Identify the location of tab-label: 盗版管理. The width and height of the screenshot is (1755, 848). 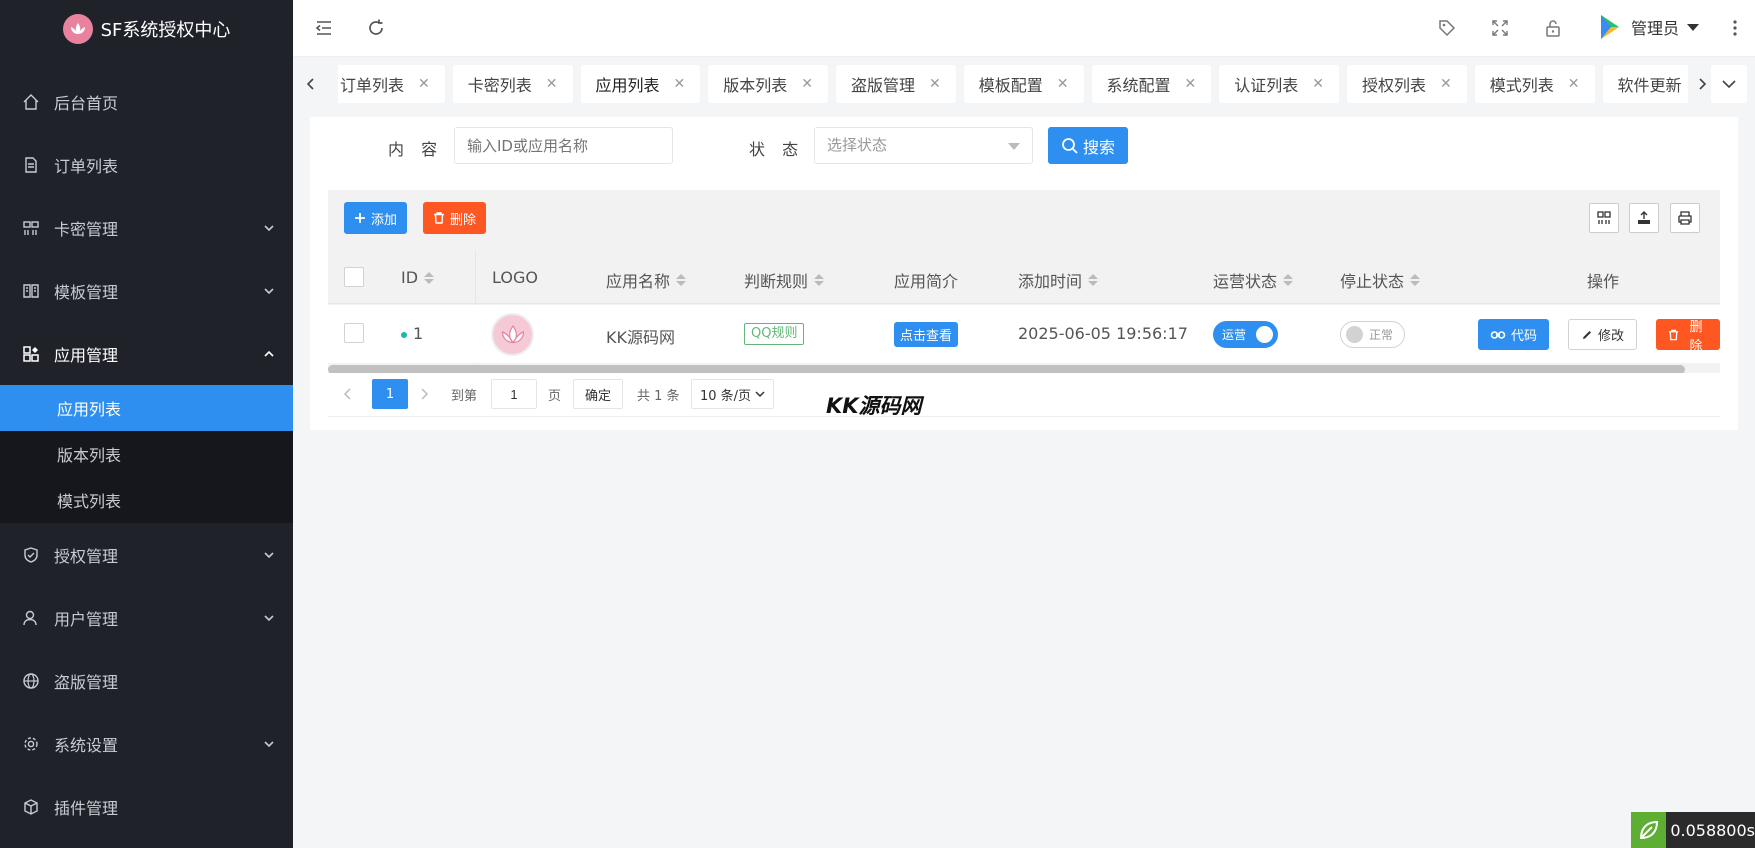
(883, 85).